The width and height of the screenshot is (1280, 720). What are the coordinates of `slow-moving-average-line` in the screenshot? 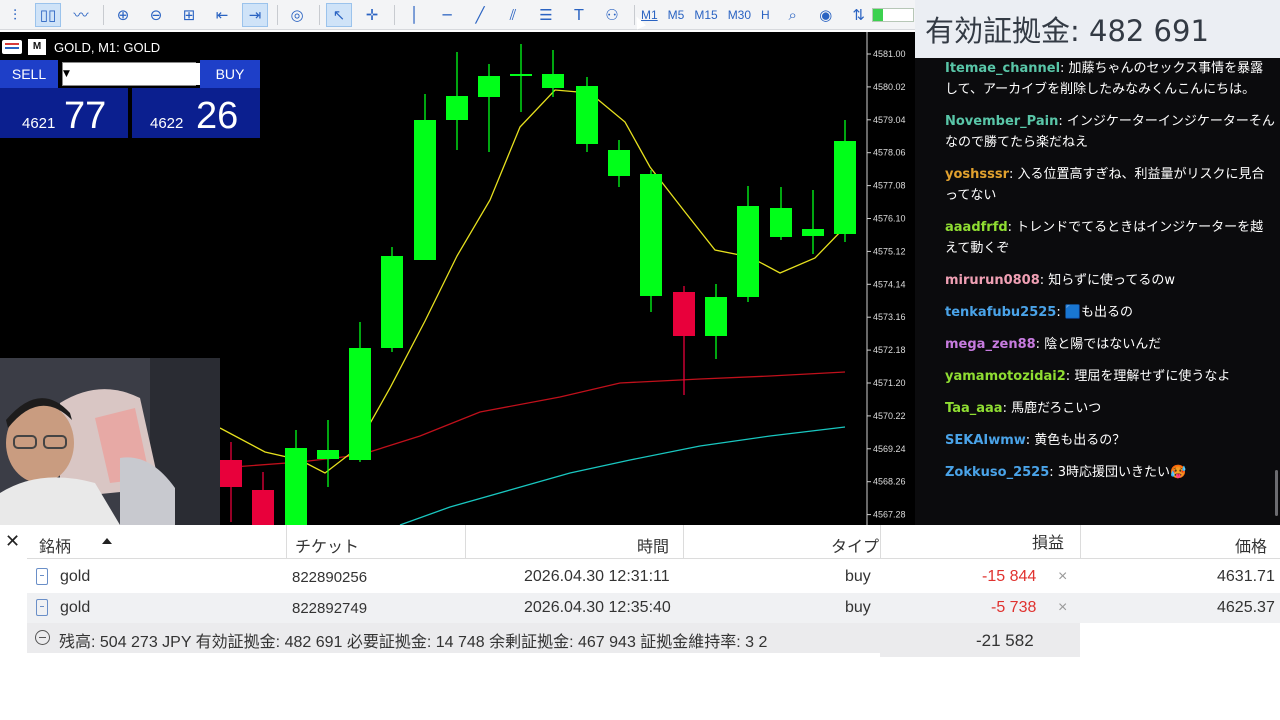 It's located at (622, 475).